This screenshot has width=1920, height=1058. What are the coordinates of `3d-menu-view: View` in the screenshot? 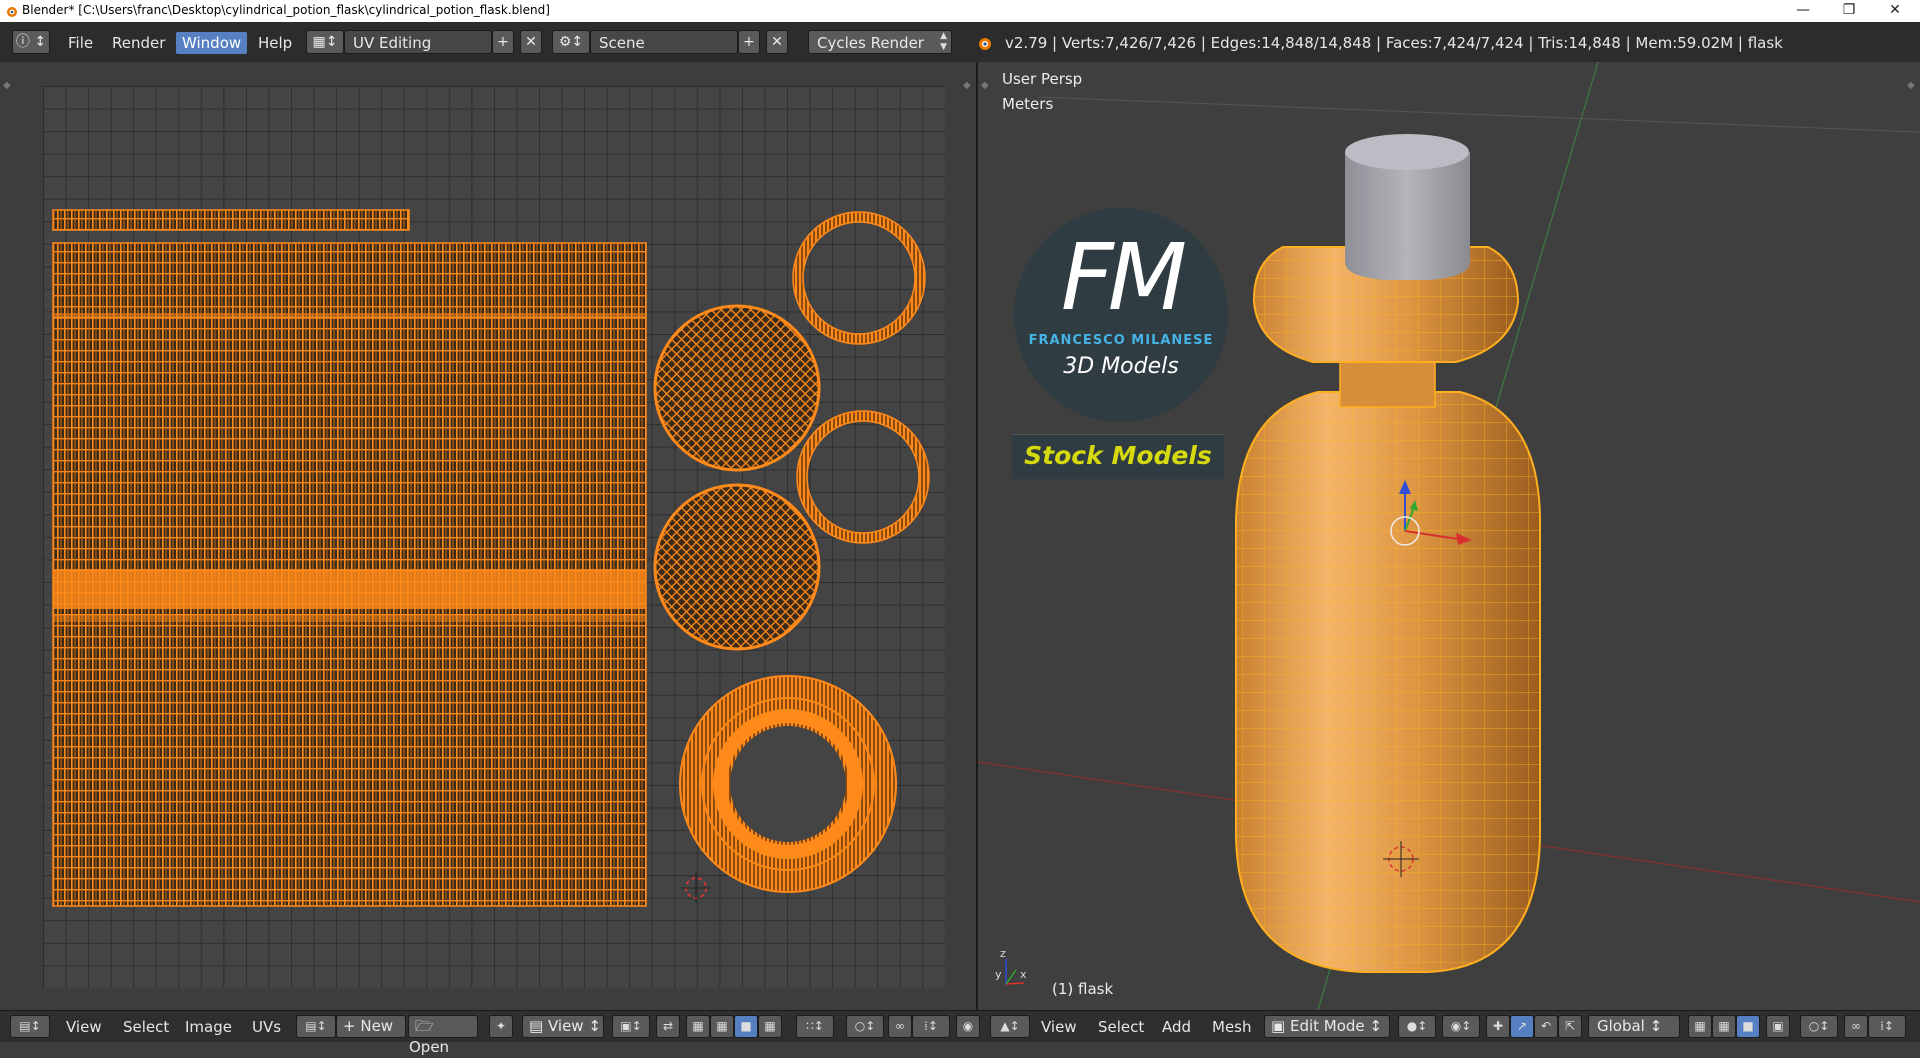 It's located at (1059, 1027).